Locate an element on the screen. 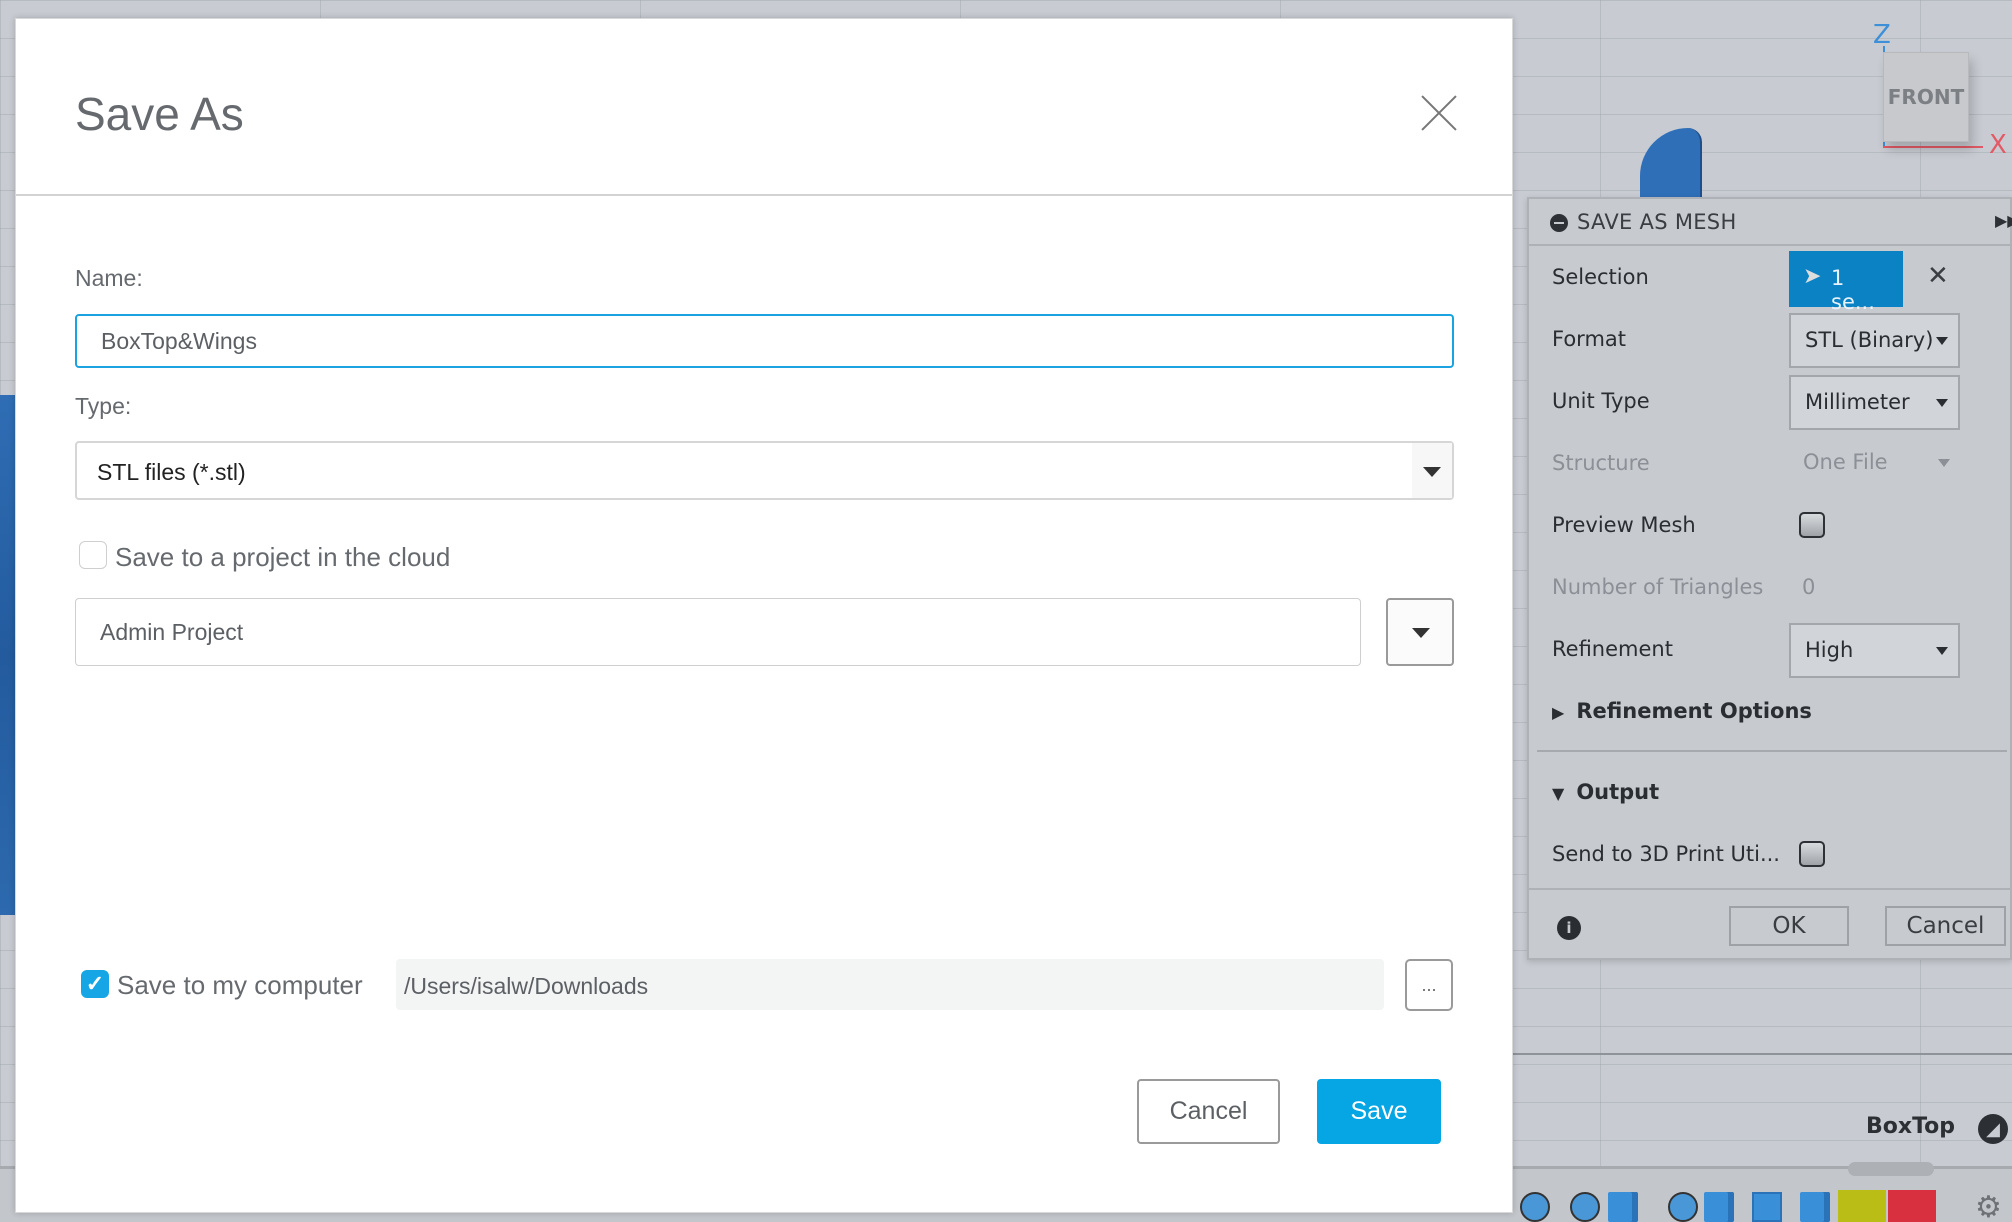 This screenshot has height=1222, width=2012. caret-right-icon: ▶ is located at coordinates (1558, 712).